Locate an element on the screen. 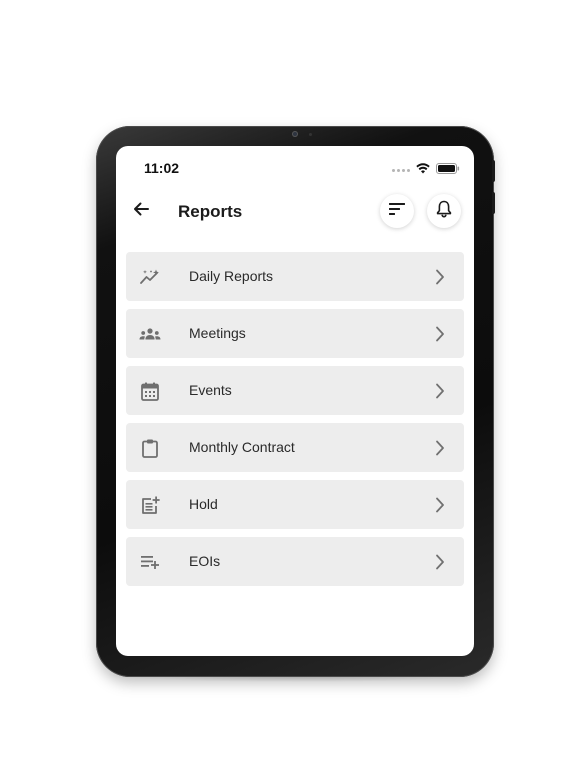 The image size is (576, 768). status-indicators is located at coordinates (426, 170).